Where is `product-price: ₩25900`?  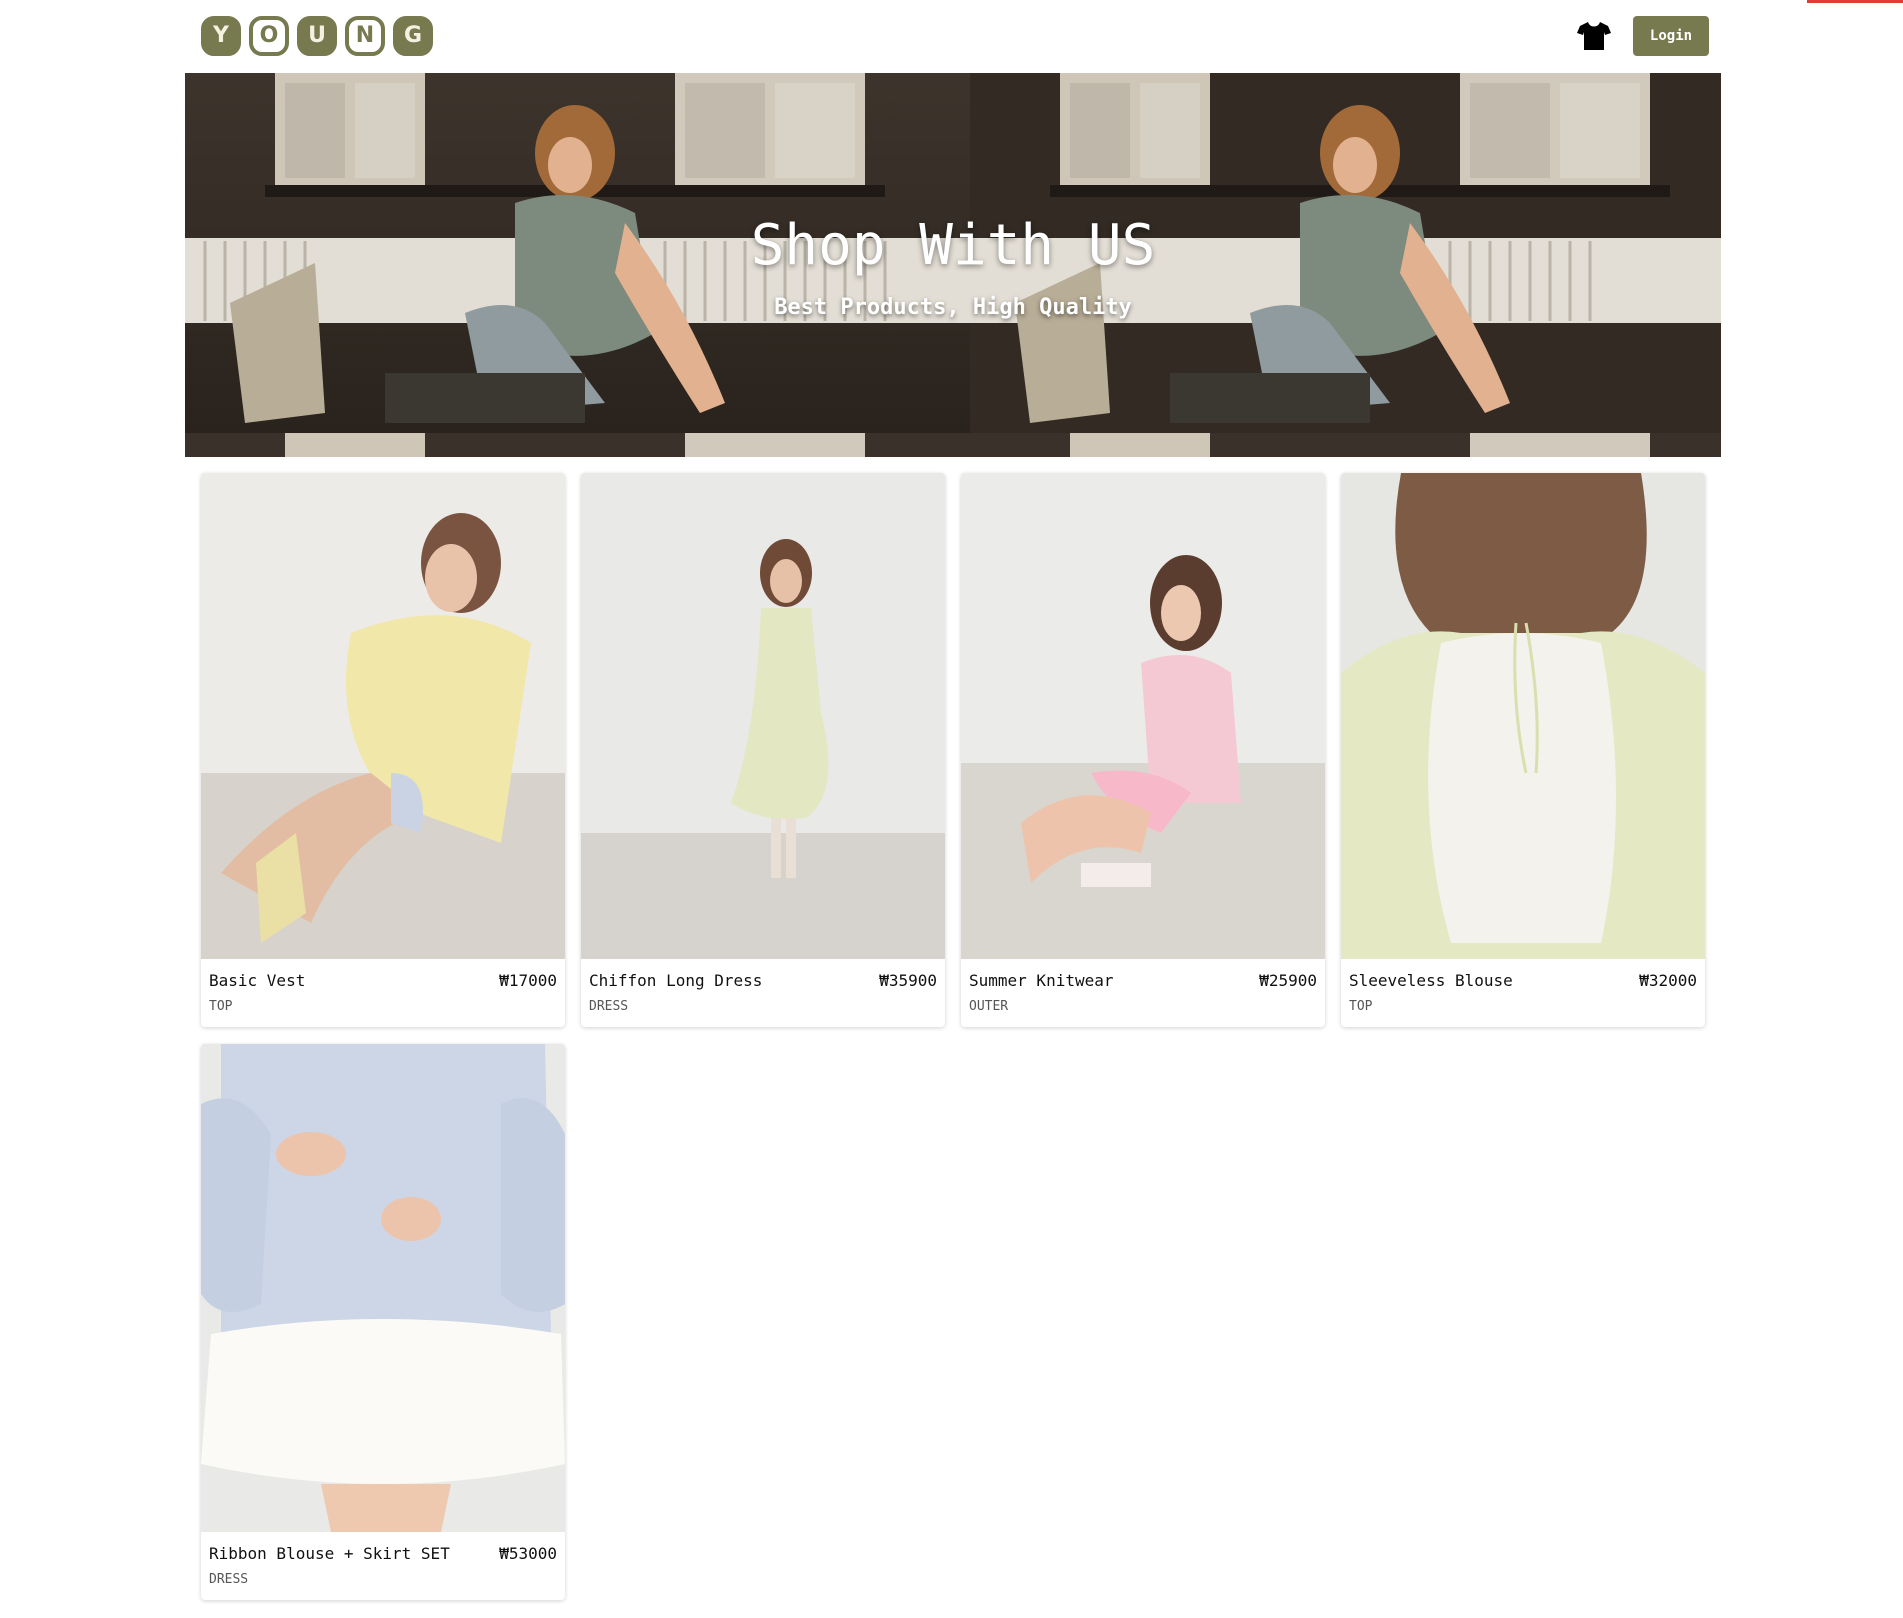
product-price: ₩25900 is located at coordinates (1288, 980).